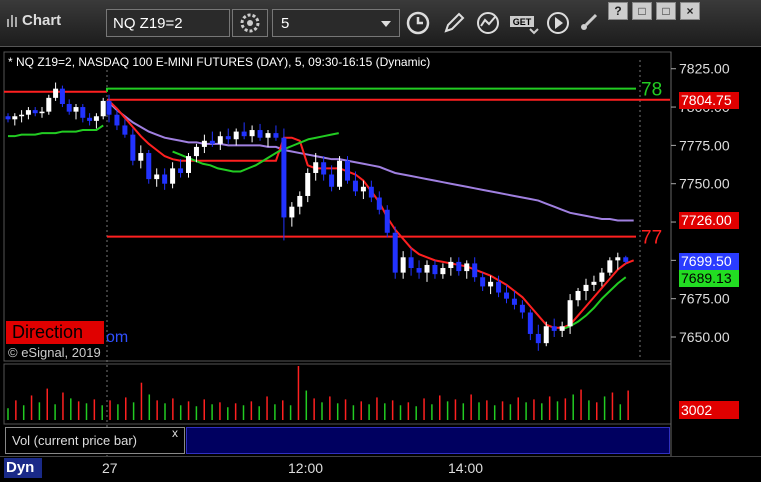 This screenshot has width=761, height=482. What do you see at coordinates (704, 145) in the screenshot?
I see `y-tick-label: 7775.00` at bounding box center [704, 145].